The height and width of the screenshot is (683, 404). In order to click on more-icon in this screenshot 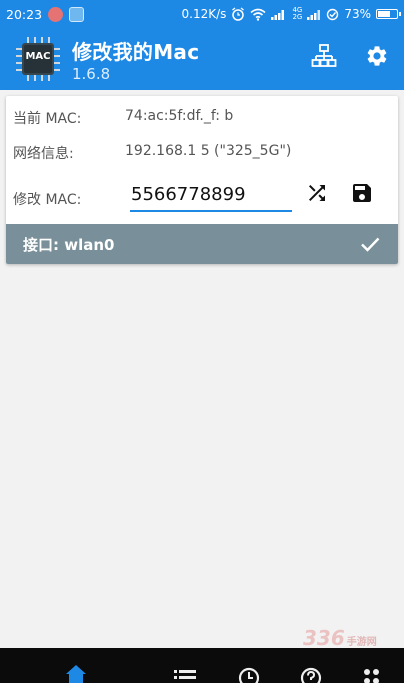, I will do `click(372, 676)`.